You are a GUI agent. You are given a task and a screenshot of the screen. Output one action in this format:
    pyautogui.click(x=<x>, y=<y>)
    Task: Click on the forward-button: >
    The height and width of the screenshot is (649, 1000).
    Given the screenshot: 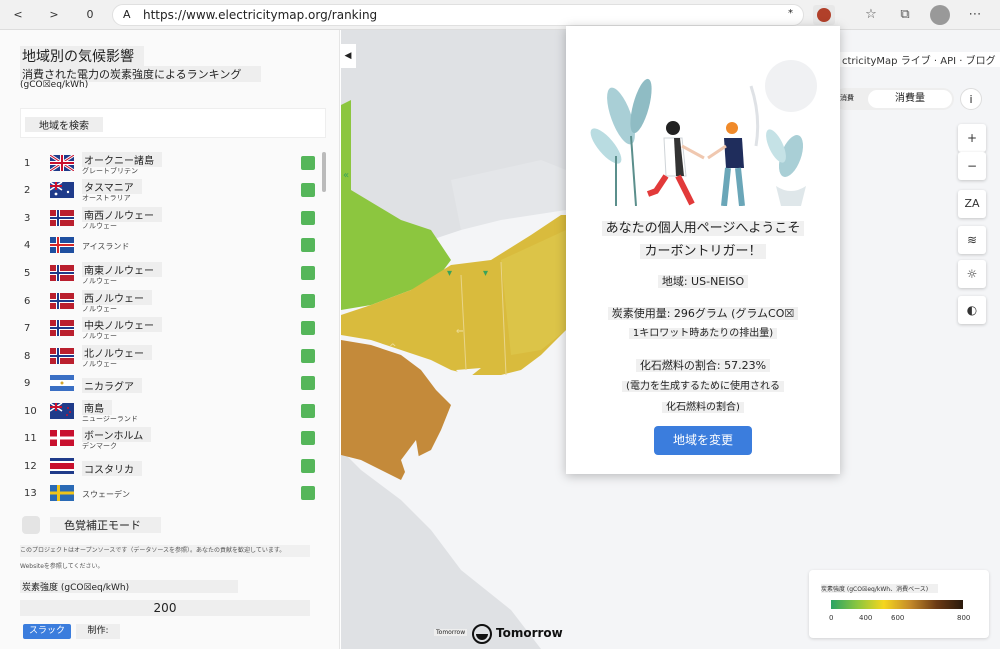 What is the action you would take?
    pyautogui.click(x=54, y=15)
    